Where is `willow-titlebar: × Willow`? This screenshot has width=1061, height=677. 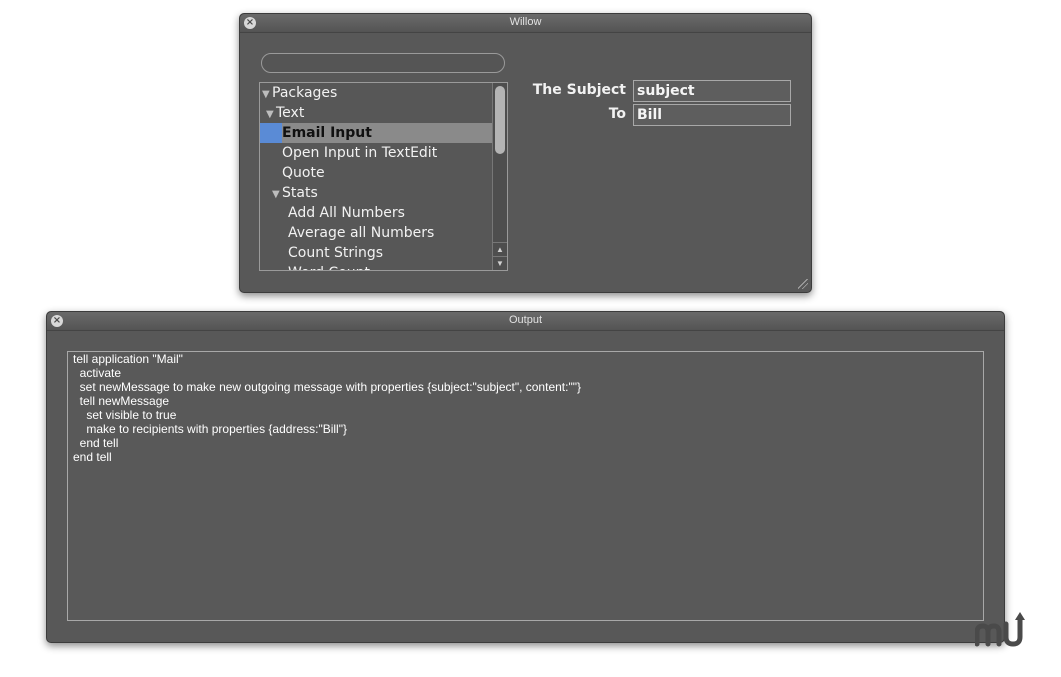 willow-titlebar: × Willow is located at coordinates (525, 23).